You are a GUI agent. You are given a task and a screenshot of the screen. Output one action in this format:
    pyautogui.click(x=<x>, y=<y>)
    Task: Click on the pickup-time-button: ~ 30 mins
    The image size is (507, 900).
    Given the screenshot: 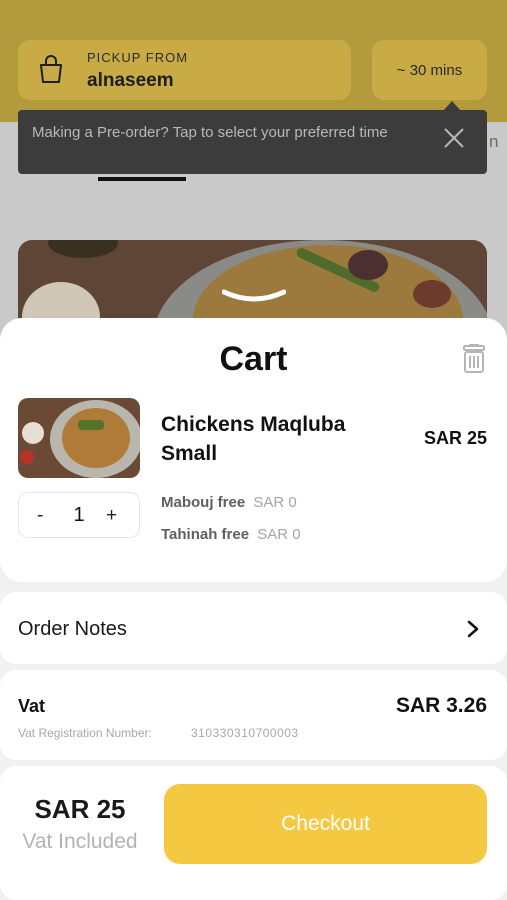 What is the action you would take?
    pyautogui.click(x=429, y=70)
    